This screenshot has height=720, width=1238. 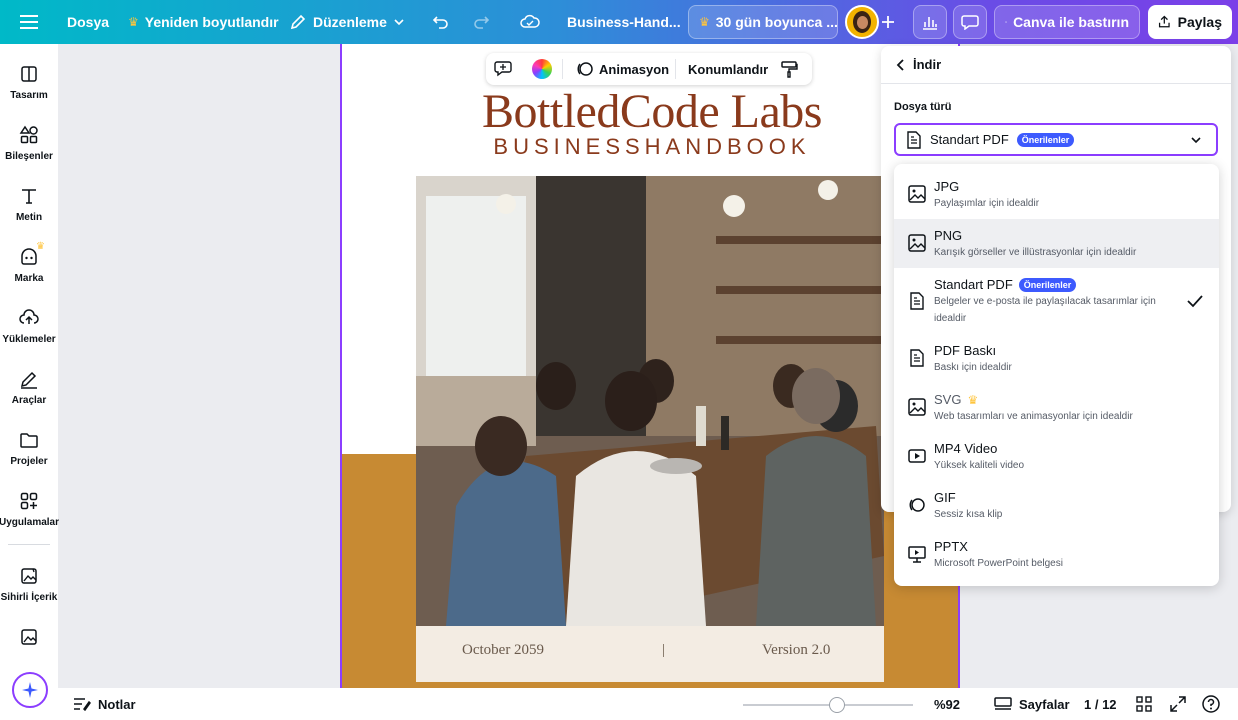 I want to click on sidebar-item-magic-media: Sihirli İçerik, so click(x=29, y=584).